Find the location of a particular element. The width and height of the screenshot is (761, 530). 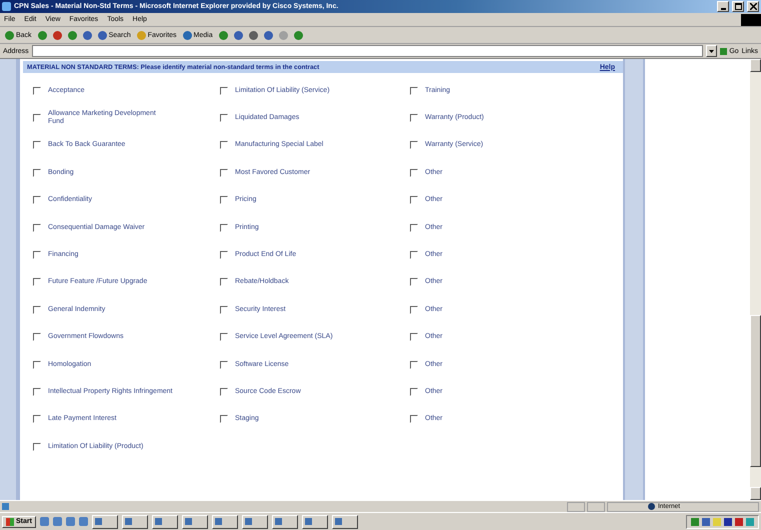

minimize-button is located at coordinates (723, 6).